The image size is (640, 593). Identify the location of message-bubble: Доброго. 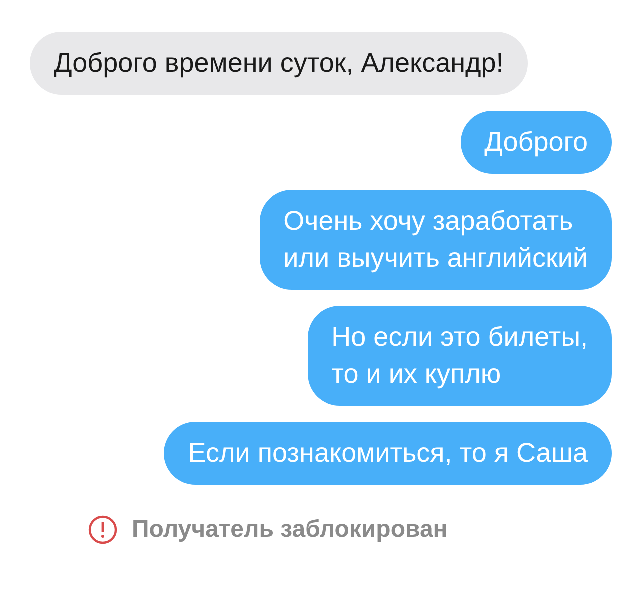
(536, 142).